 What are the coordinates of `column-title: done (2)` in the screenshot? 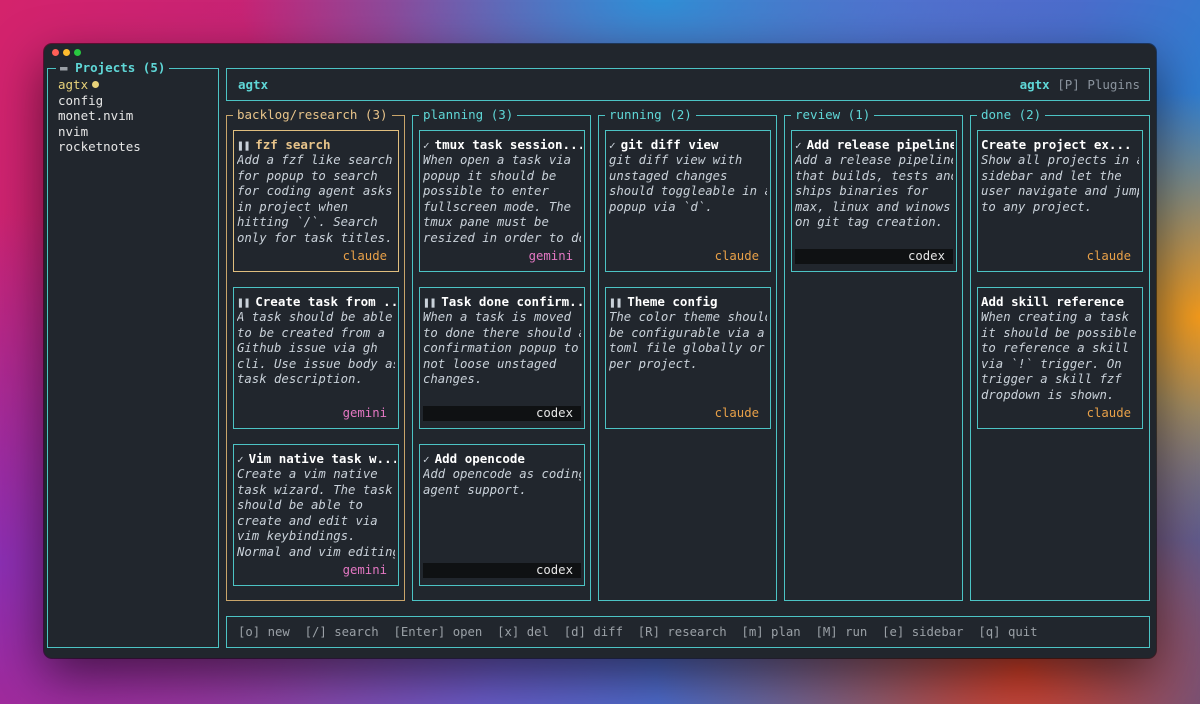 It's located at (1011, 115).